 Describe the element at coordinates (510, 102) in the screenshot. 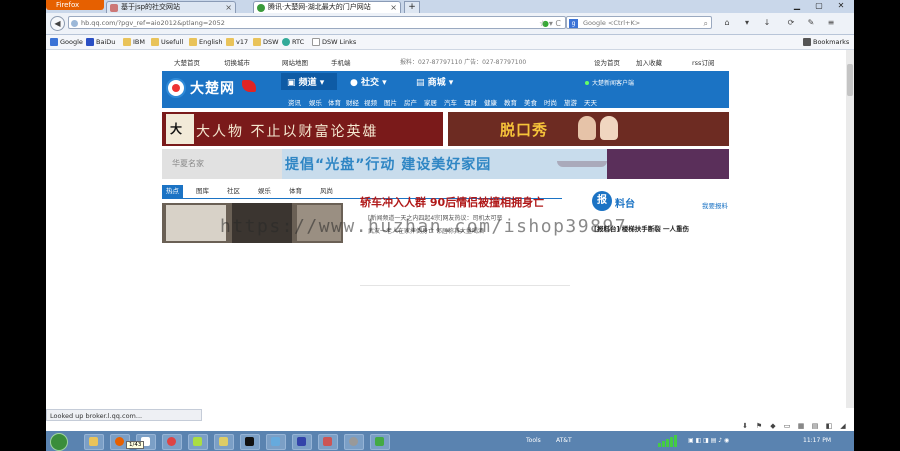

I see `sub-nav-item: 教育` at that location.